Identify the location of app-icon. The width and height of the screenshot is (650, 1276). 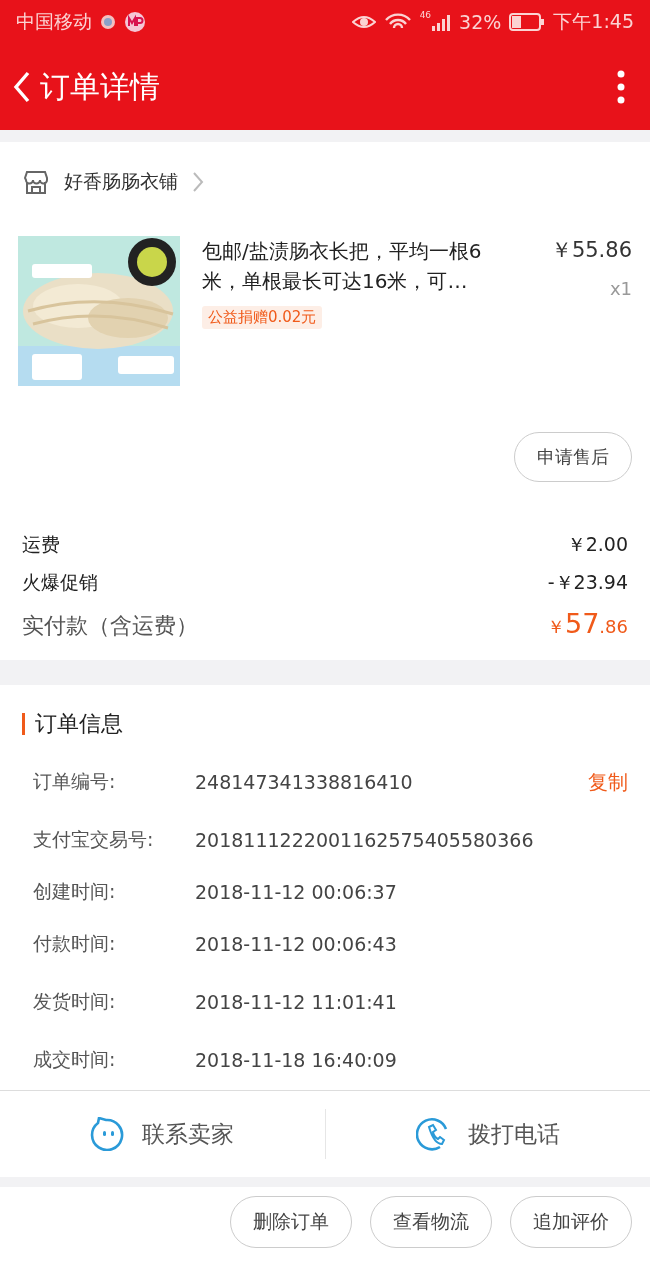
(135, 22).